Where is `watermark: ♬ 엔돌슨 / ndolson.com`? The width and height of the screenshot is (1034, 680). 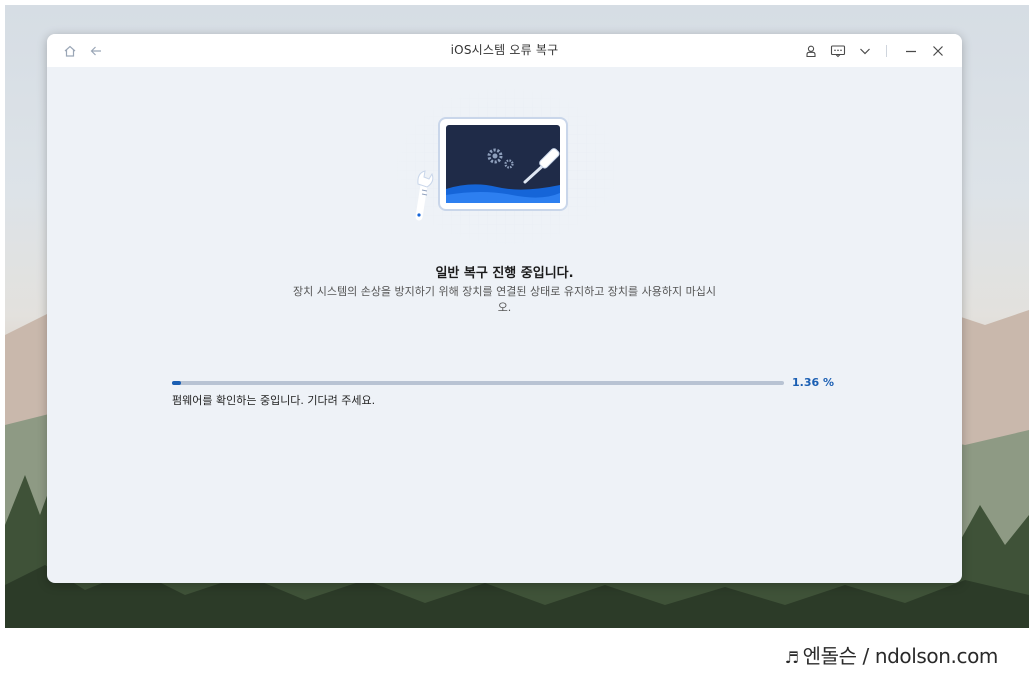
watermark: ♬ 엔돌슨 / ndolson.com is located at coordinates (891, 654).